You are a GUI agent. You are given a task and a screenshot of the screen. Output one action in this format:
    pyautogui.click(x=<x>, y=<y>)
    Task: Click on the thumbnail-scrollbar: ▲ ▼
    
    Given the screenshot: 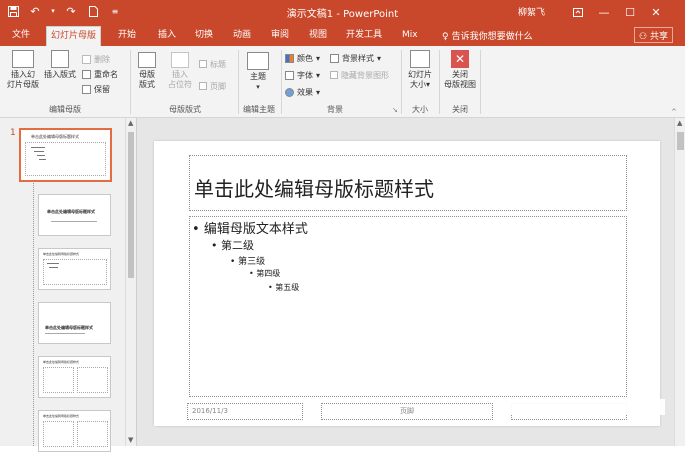 What is the action you would take?
    pyautogui.click(x=130, y=282)
    